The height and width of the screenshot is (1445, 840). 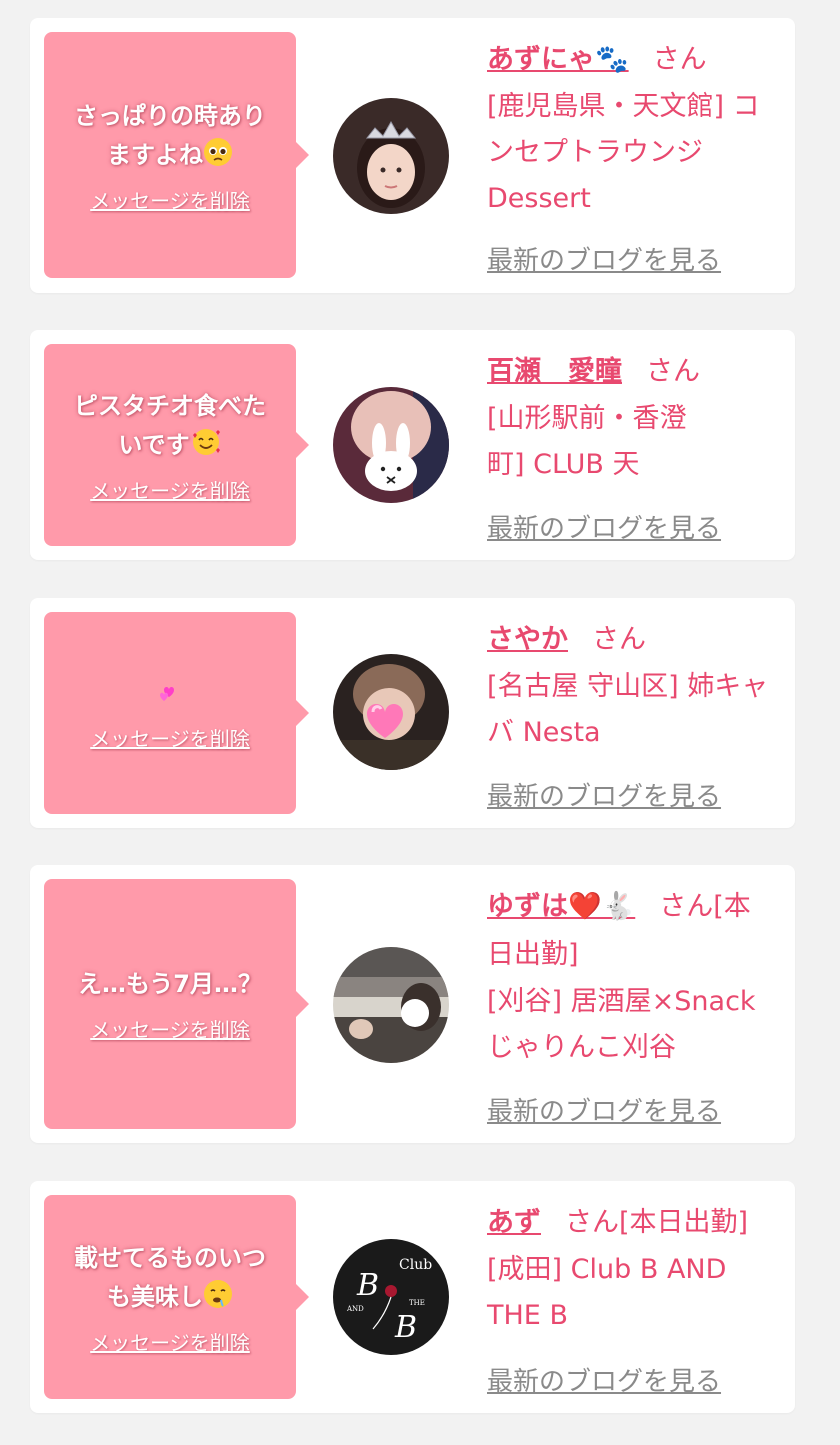 What do you see at coordinates (405, 1327) in the screenshot?
I see `logo-text-b2: B` at bounding box center [405, 1327].